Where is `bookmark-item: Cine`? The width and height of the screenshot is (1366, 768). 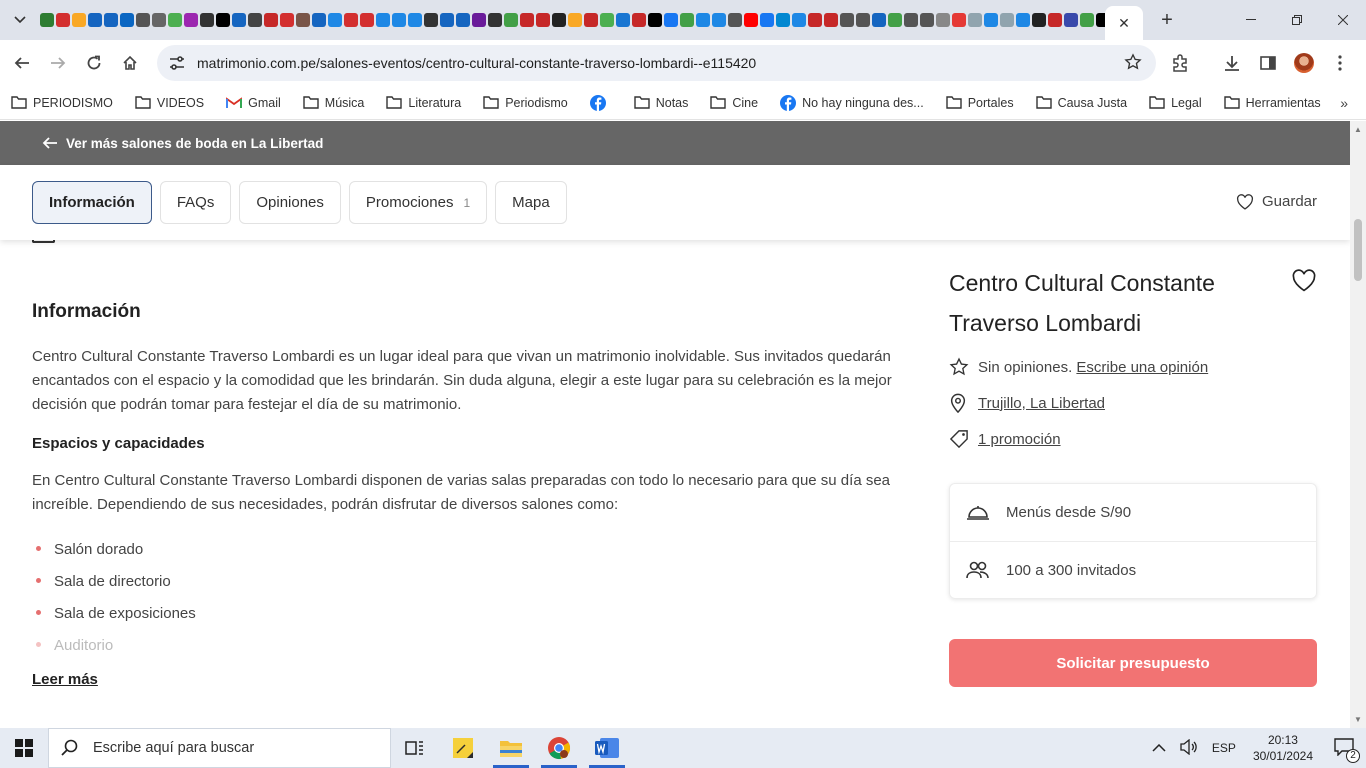
bookmark-item: Cine is located at coordinates (734, 103).